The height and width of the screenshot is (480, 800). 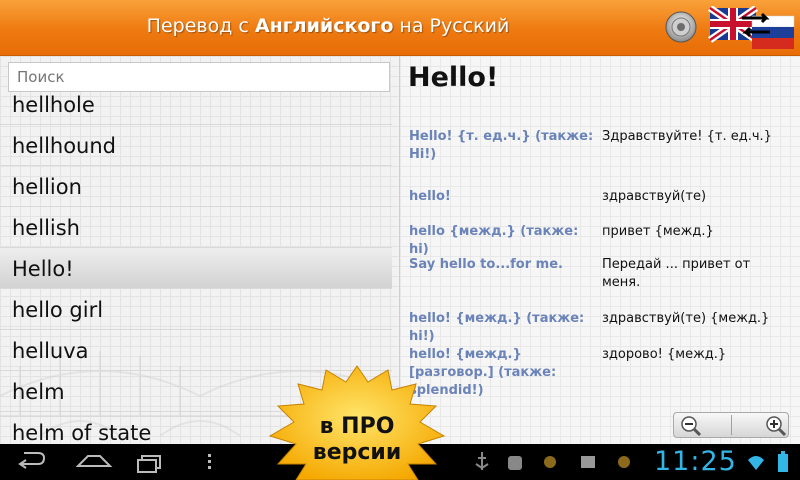 I want to click on translation-target: Передай ... привет от меня., so click(x=676, y=273).